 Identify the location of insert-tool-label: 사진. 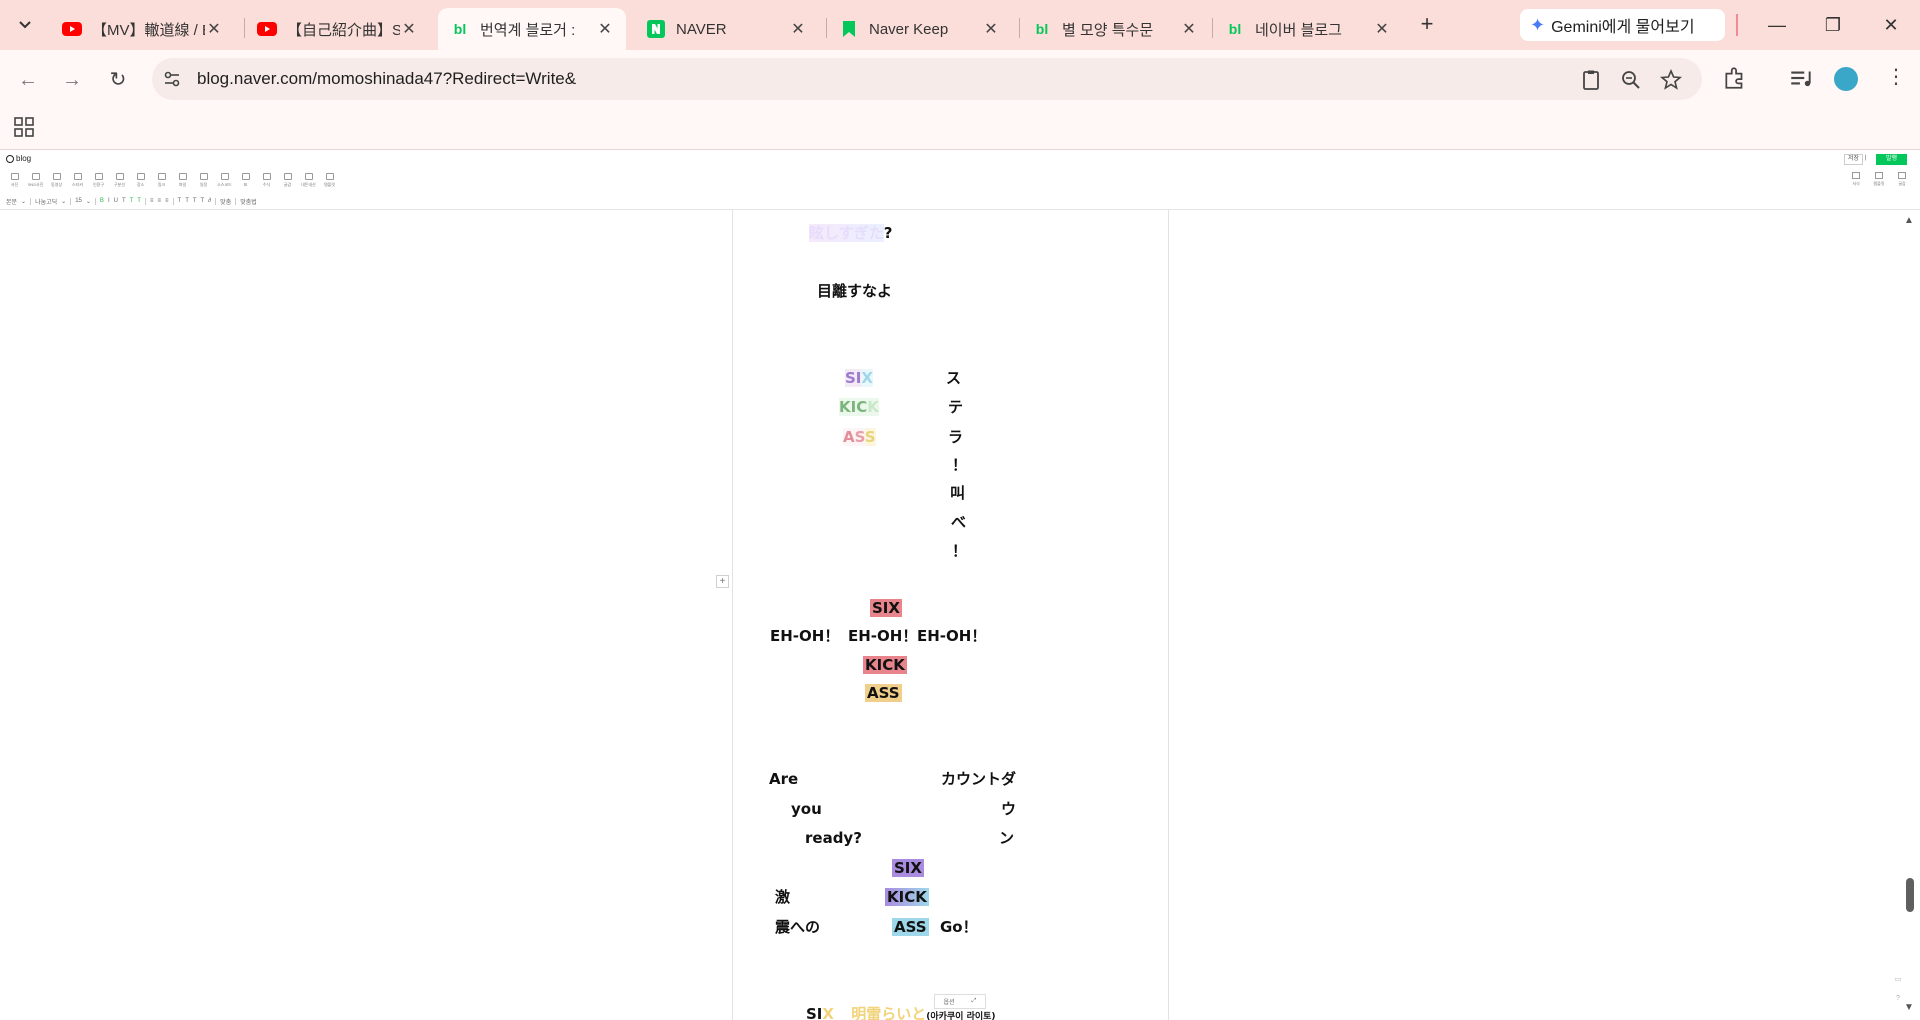
(14, 184).